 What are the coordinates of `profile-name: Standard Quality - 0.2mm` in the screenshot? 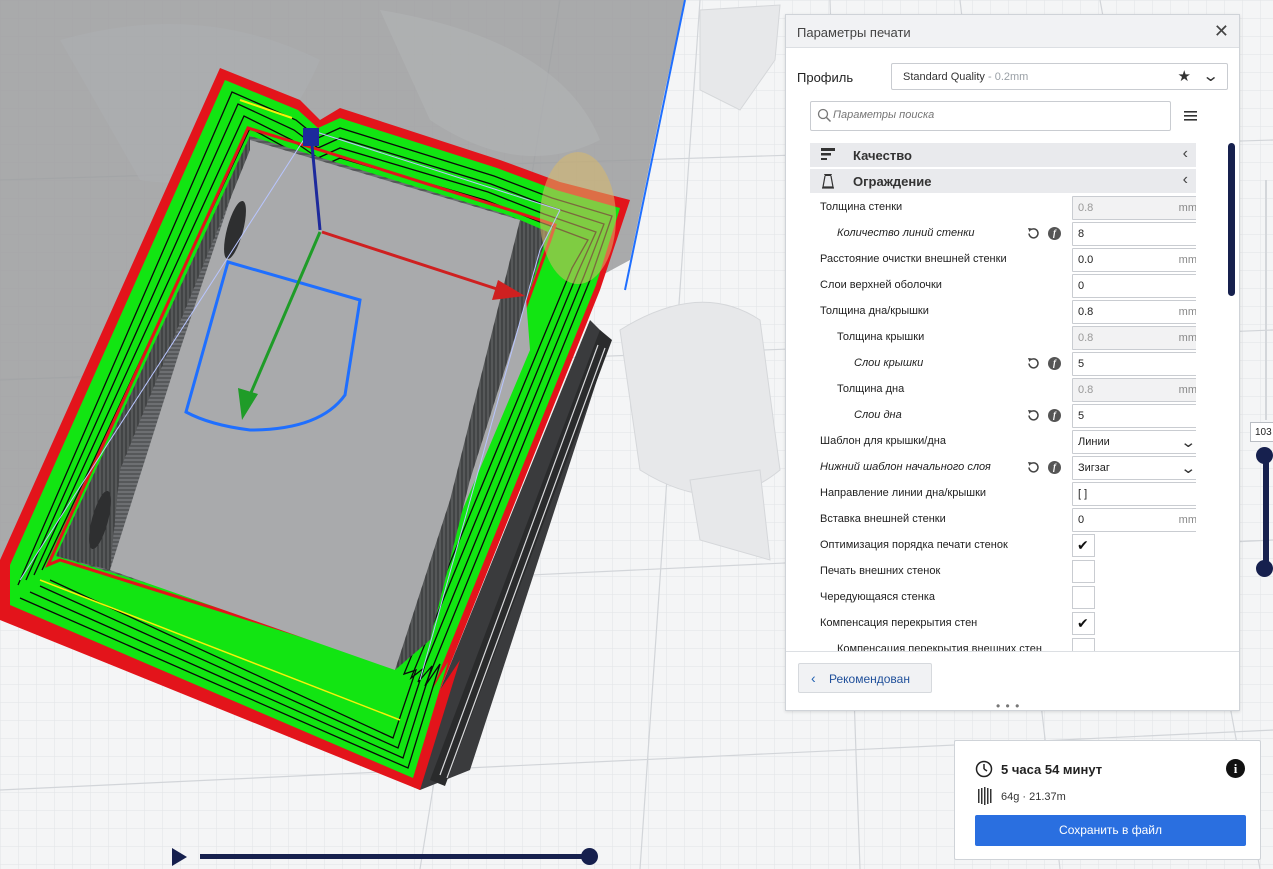 It's located at (965, 77).